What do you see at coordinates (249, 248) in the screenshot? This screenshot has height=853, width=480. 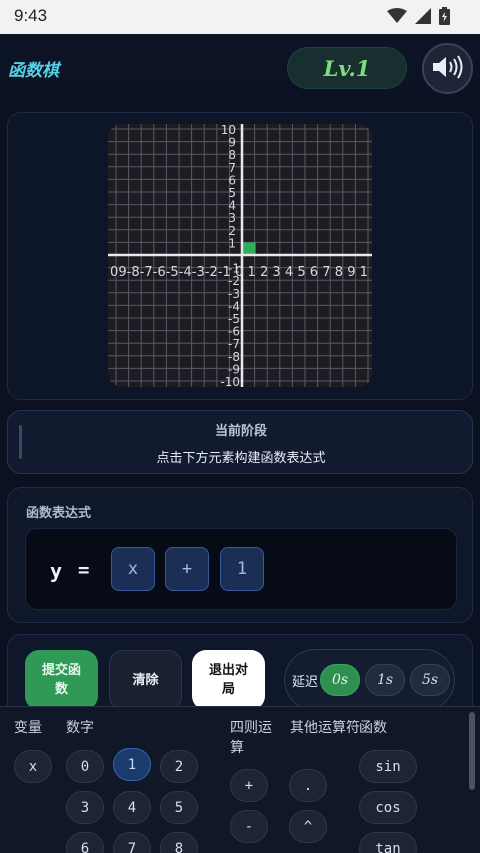 I see `highlighted-cell` at bounding box center [249, 248].